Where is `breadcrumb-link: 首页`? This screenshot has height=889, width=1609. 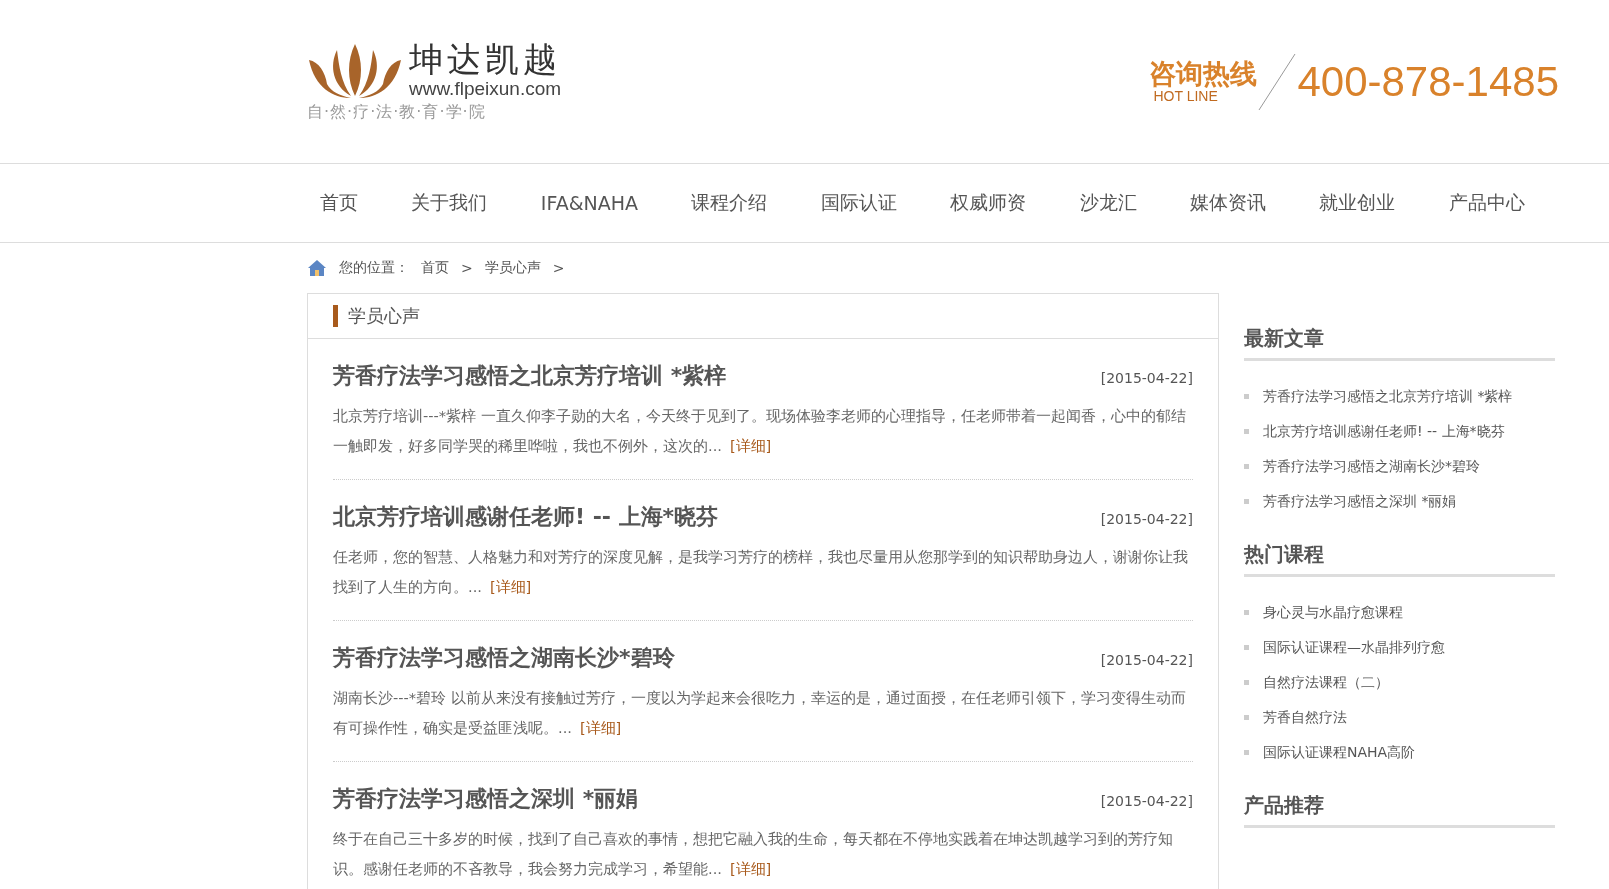
breadcrumb-link: 首页 is located at coordinates (435, 268).